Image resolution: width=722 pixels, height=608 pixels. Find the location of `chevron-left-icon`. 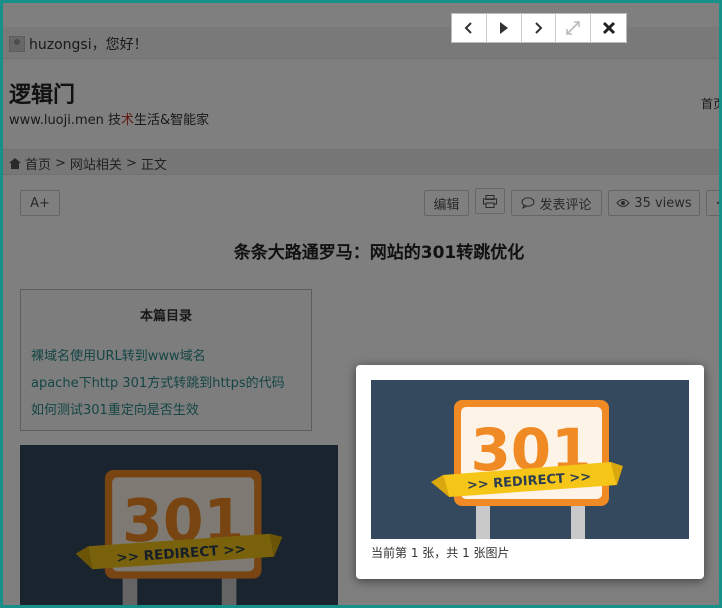

chevron-left-icon is located at coordinates (468, 28).